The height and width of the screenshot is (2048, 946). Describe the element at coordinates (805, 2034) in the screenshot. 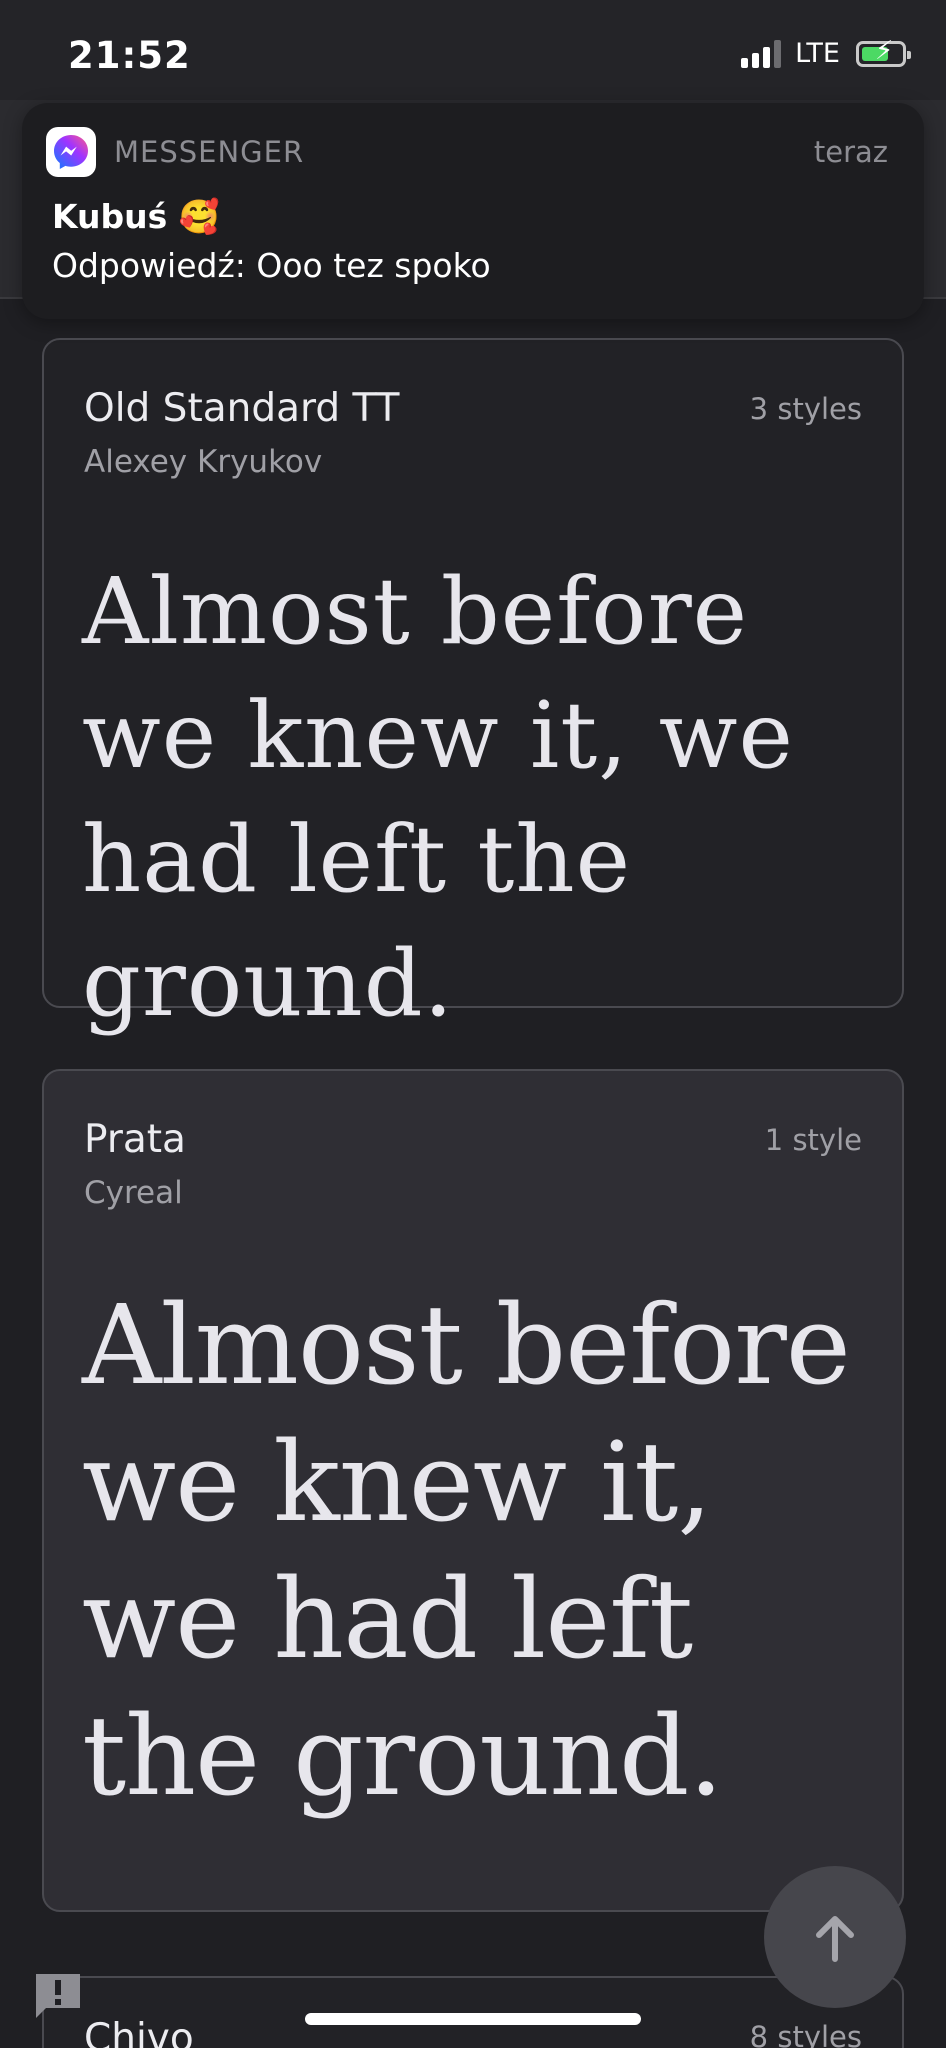

I see `font-styles-count: 8 styles` at that location.